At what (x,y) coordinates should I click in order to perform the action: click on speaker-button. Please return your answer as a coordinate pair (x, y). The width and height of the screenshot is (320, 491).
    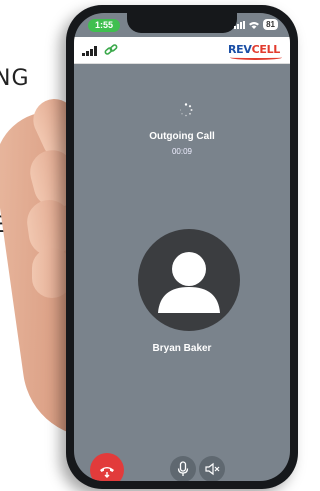
    Looking at the image, I should click on (212, 468).